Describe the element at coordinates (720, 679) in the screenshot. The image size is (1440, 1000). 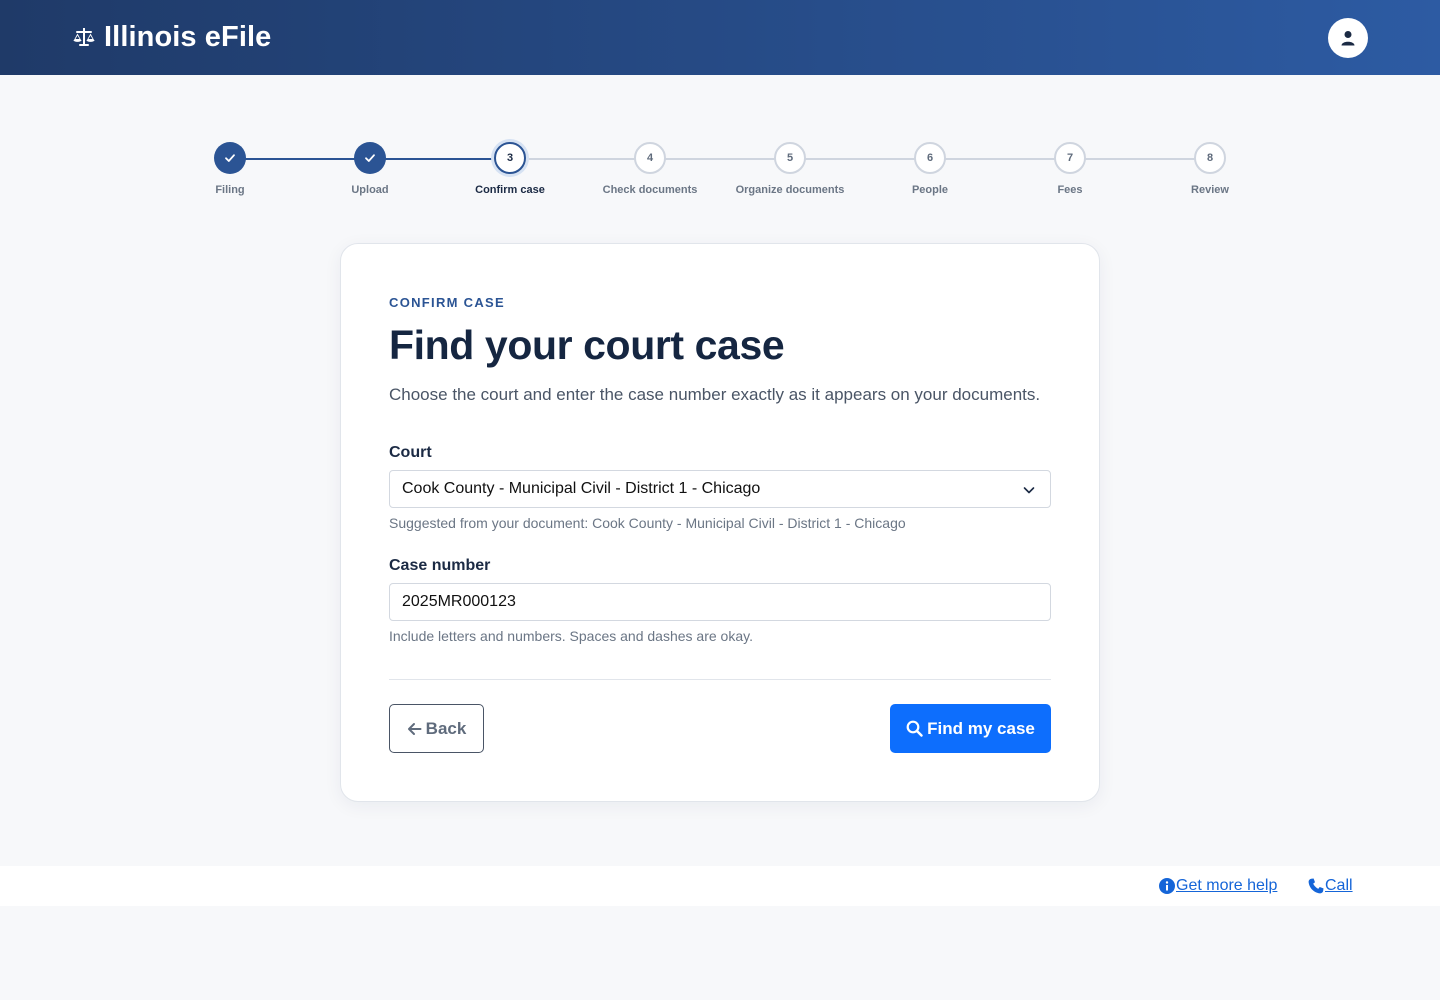
I see `divider` at that location.